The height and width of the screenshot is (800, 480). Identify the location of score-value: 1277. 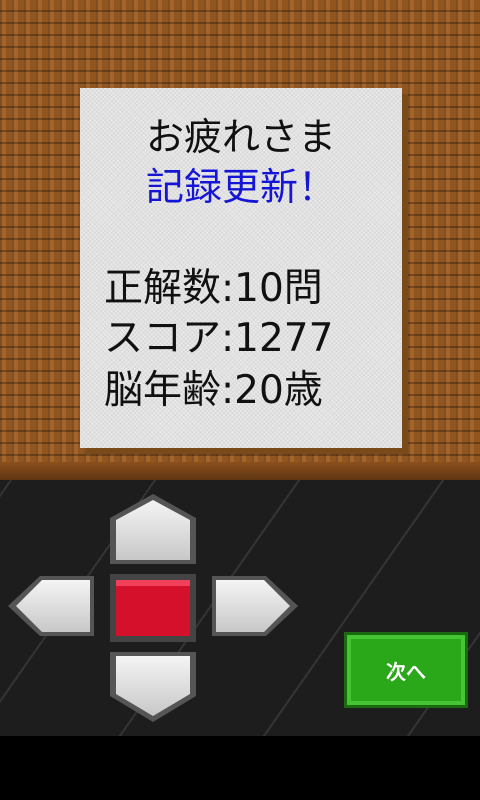
(284, 338).